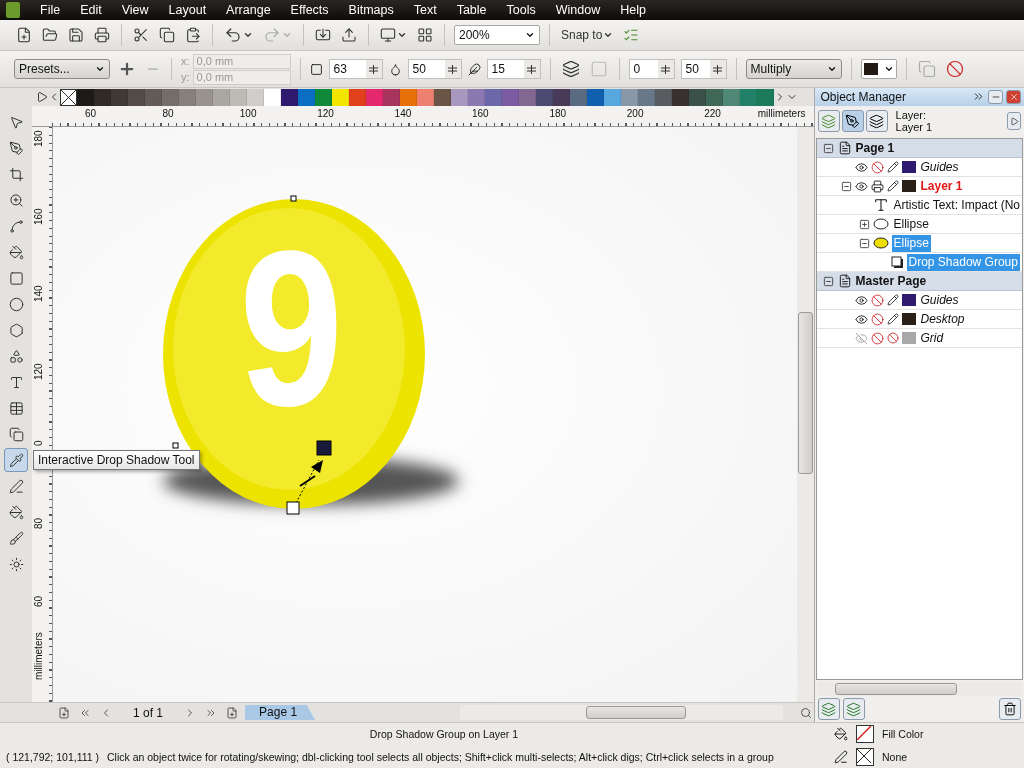 Image resolution: width=1024 pixels, height=768 pixels. Describe the element at coordinates (309, 10) in the screenshot. I see `menu-item: Effects` at that location.